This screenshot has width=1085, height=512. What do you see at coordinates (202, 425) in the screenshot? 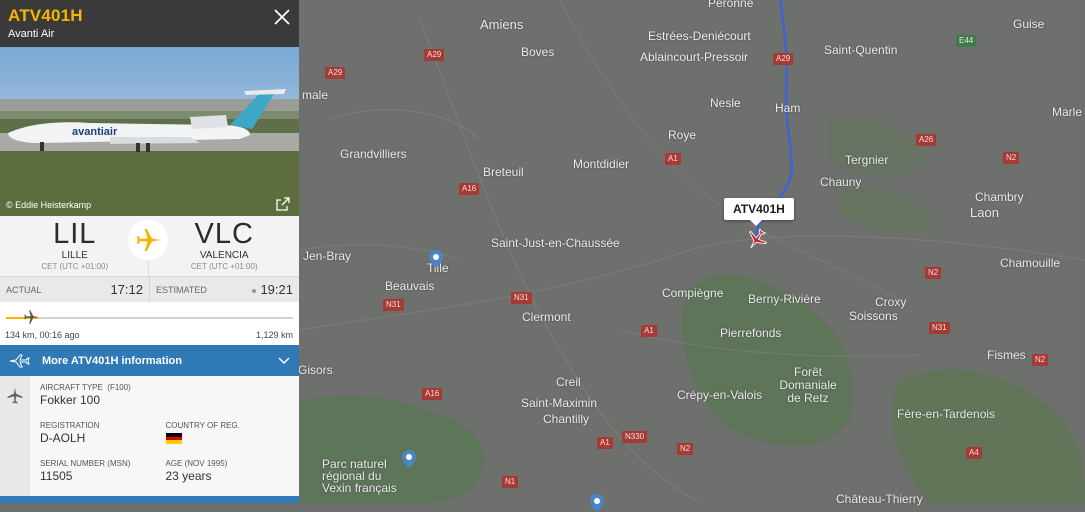
I see `country-label: COUNTRY OF REG.` at bounding box center [202, 425].